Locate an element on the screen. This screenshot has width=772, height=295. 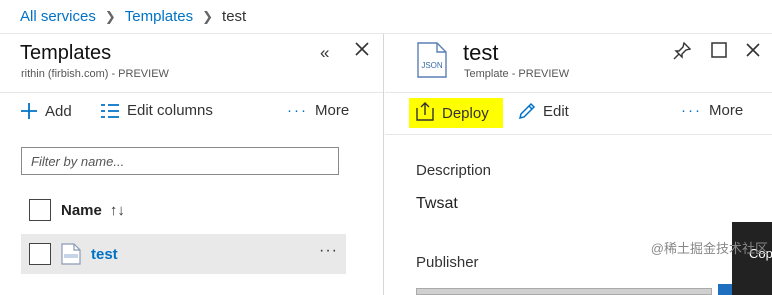
edit-label: Edit is located at coordinates (556, 111).